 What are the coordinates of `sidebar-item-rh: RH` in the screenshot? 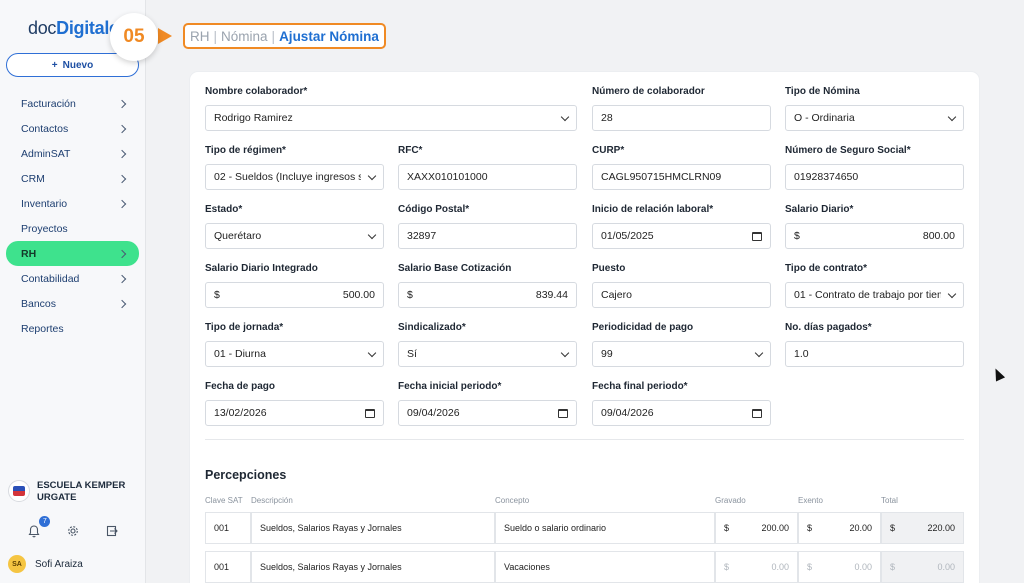 It's located at (72, 253).